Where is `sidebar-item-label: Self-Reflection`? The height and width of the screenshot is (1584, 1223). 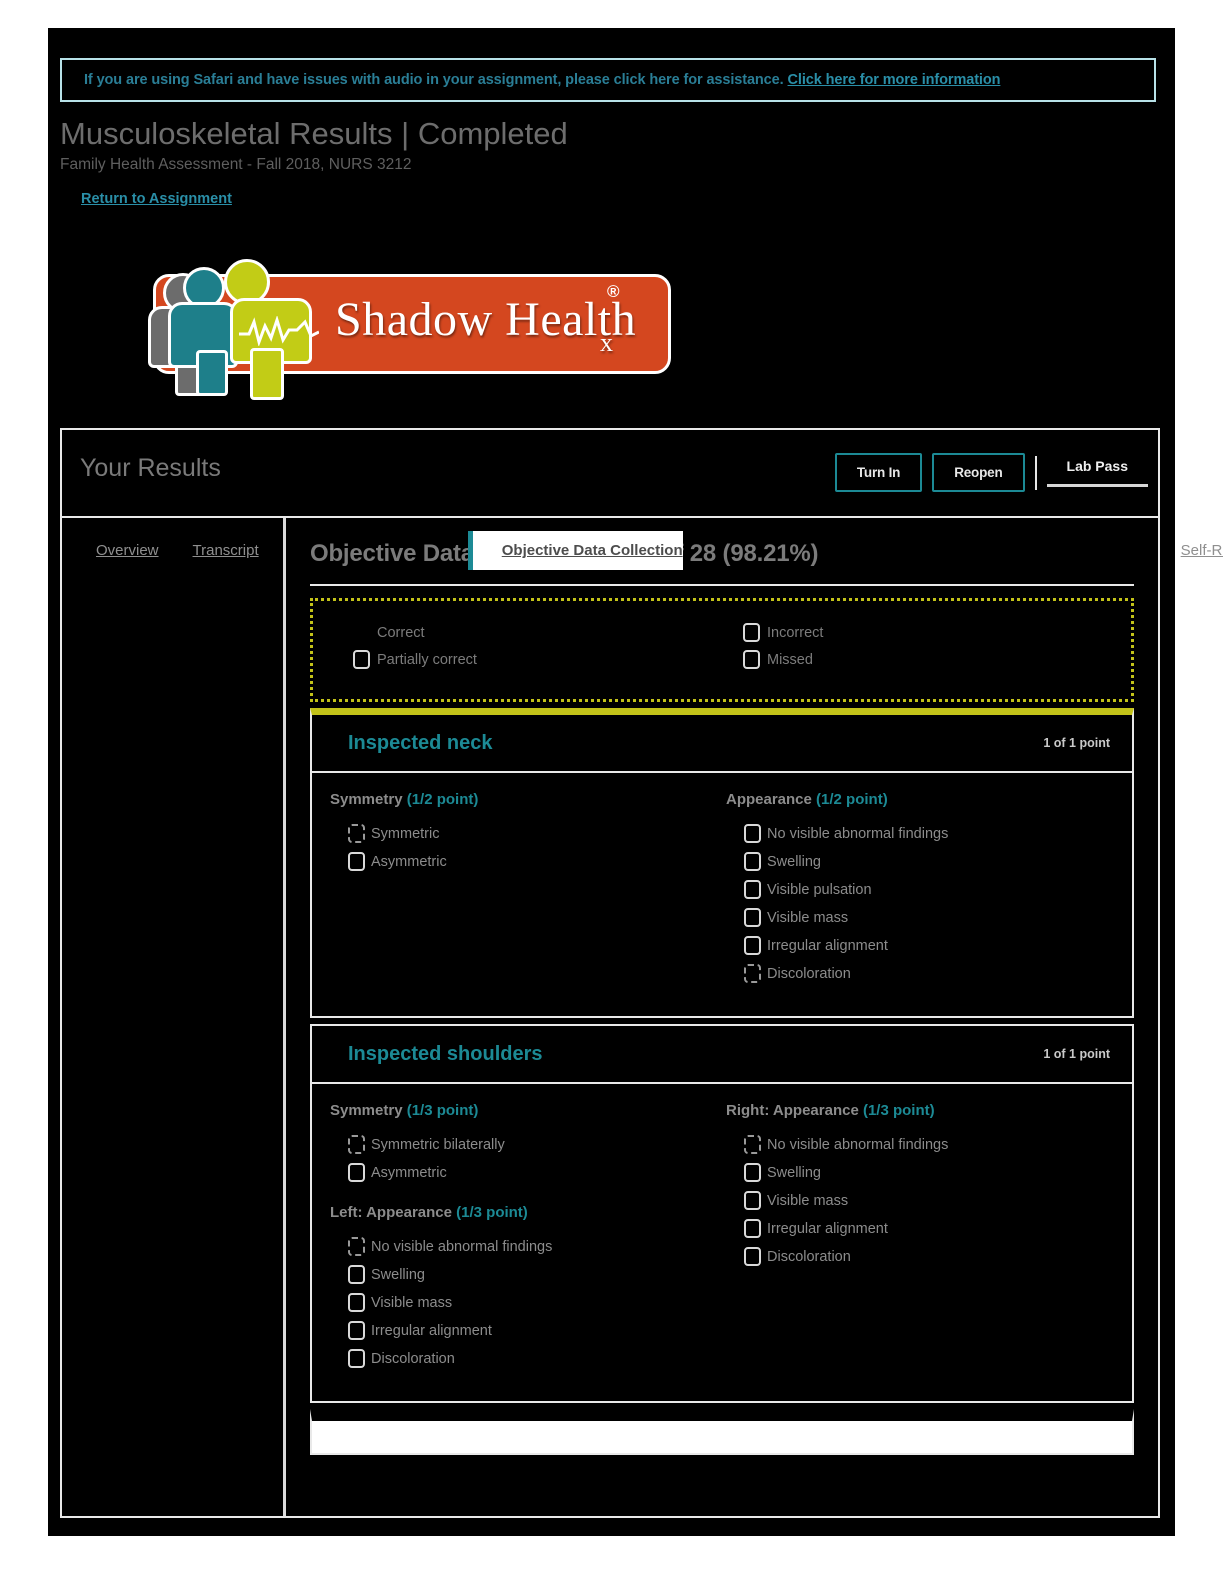
sidebar-item-label: Self-Reflection is located at coordinates (1201, 550).